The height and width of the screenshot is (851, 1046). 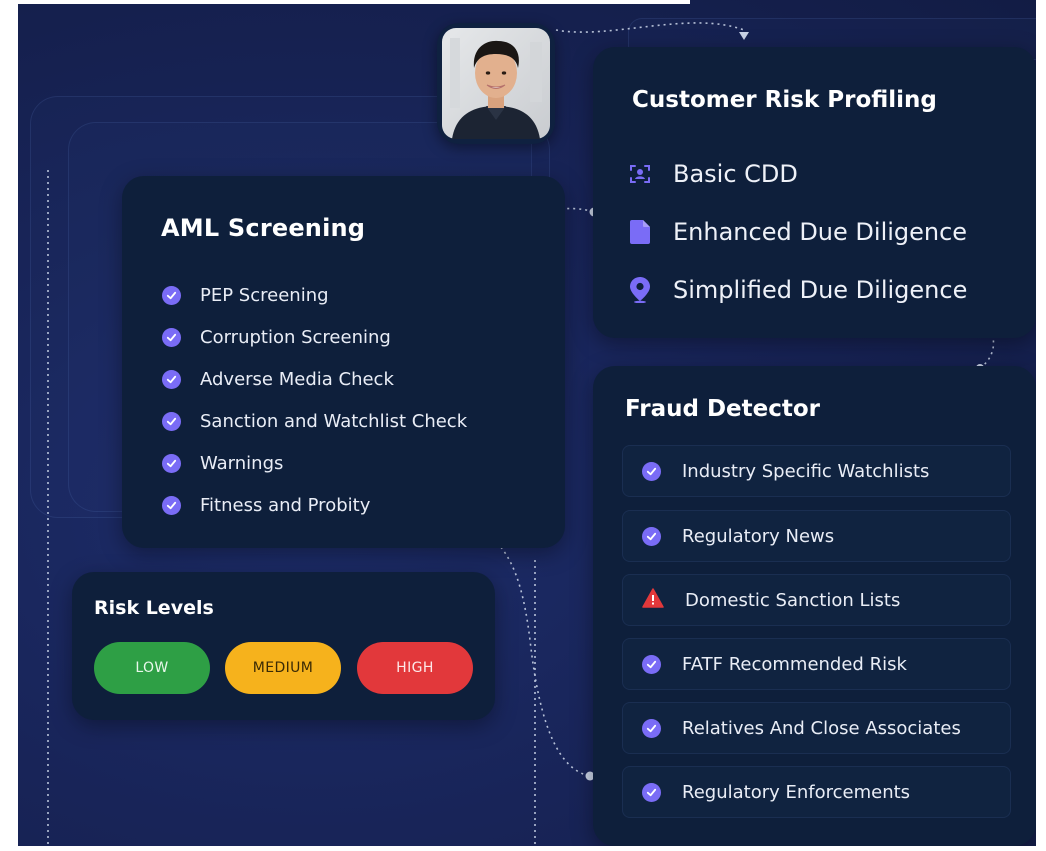 I want to click on risk-levels-card: Risk Levels LOW MEDIUM HIGH, so click(x=283, y=646).